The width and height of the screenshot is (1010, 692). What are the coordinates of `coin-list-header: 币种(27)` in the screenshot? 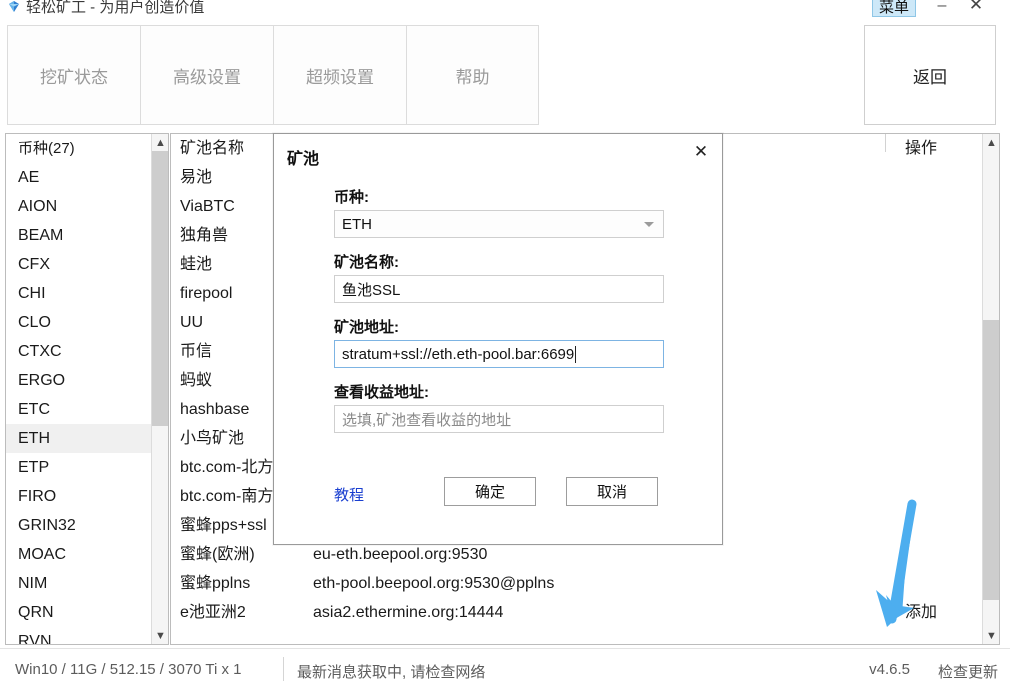 It's located at (46, 148).